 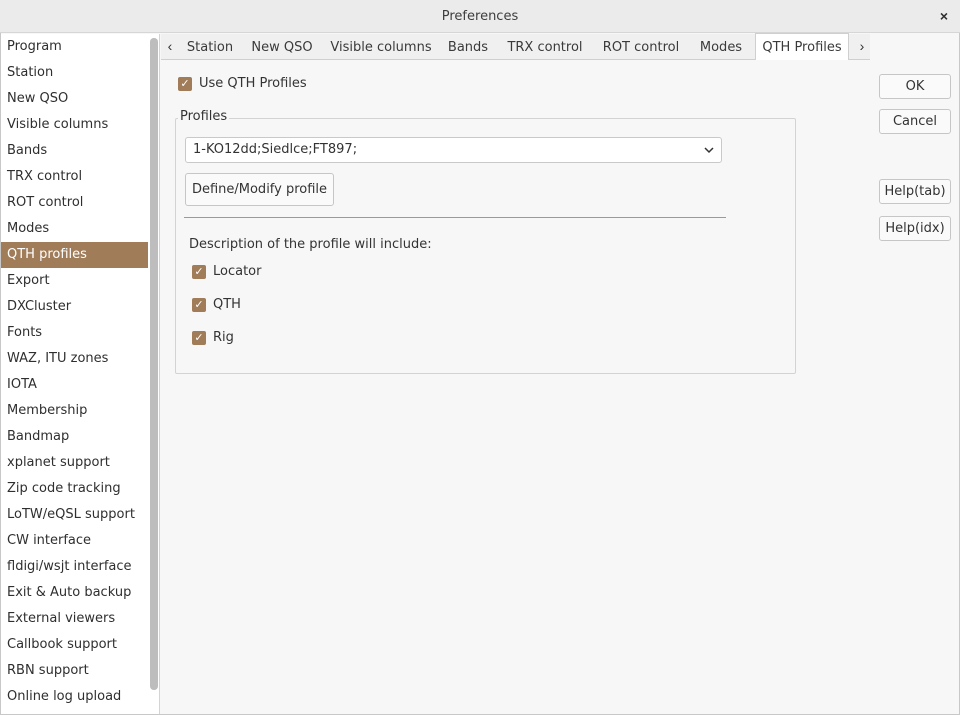 What do you see at coordinates (74, 255) in the screenshot?
I see `sidebar-item-qth-profiles: QTH profiles` at bounding box center [74, 255].